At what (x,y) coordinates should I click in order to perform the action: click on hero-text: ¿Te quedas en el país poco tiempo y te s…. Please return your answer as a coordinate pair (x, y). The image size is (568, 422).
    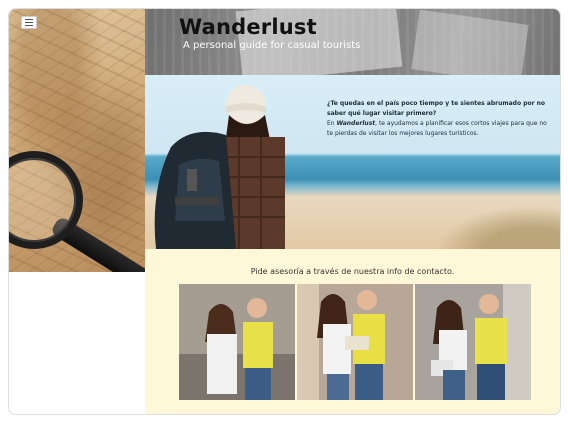
    Looking at the image, I should click on (438, 119).